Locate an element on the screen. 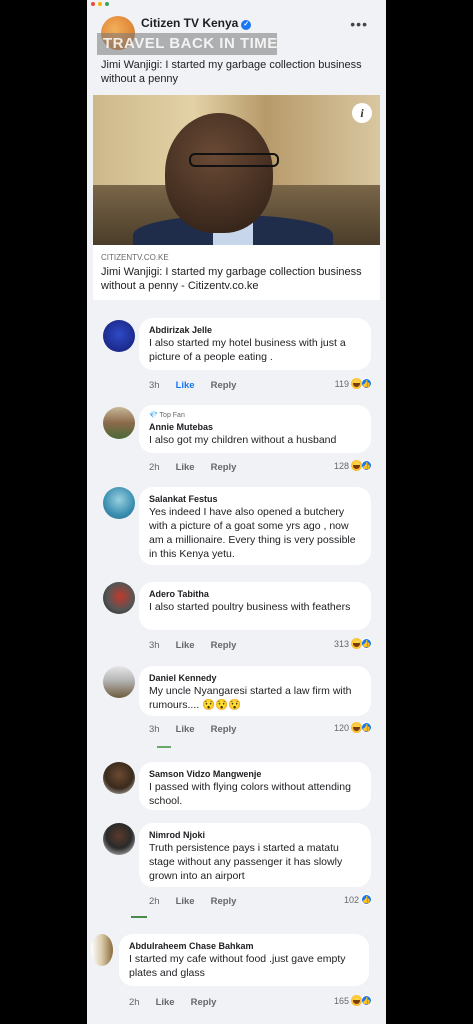 Image resolution: width=473 pixels, height=1024 pixels. comment-author: Adero Tabitha is located at coordinates (255, 594).